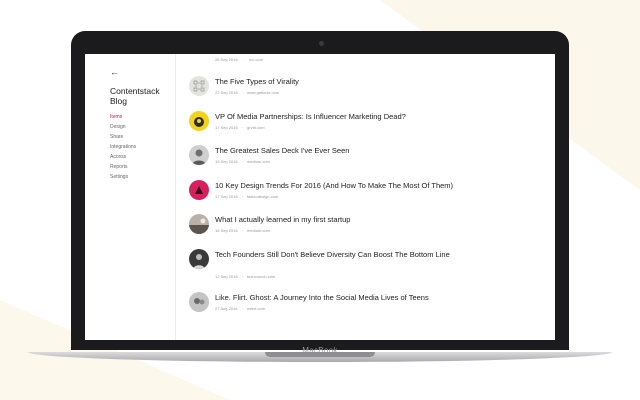 Image resolution: width=640 pixels, height=400 pixels. Describe the element at coordinates (262, 196) in the screenshot. I see `item-source: fastcodesign.com` at that location.